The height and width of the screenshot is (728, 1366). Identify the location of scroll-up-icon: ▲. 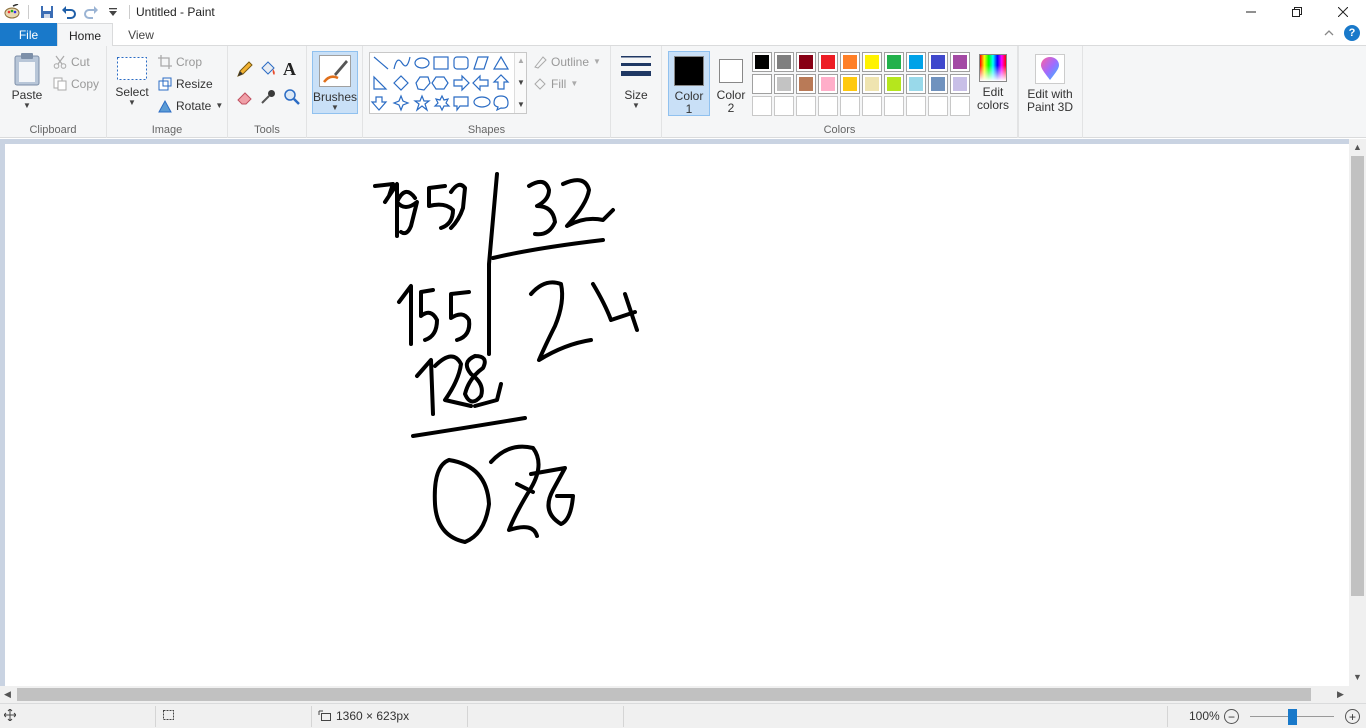
(1357, 147).